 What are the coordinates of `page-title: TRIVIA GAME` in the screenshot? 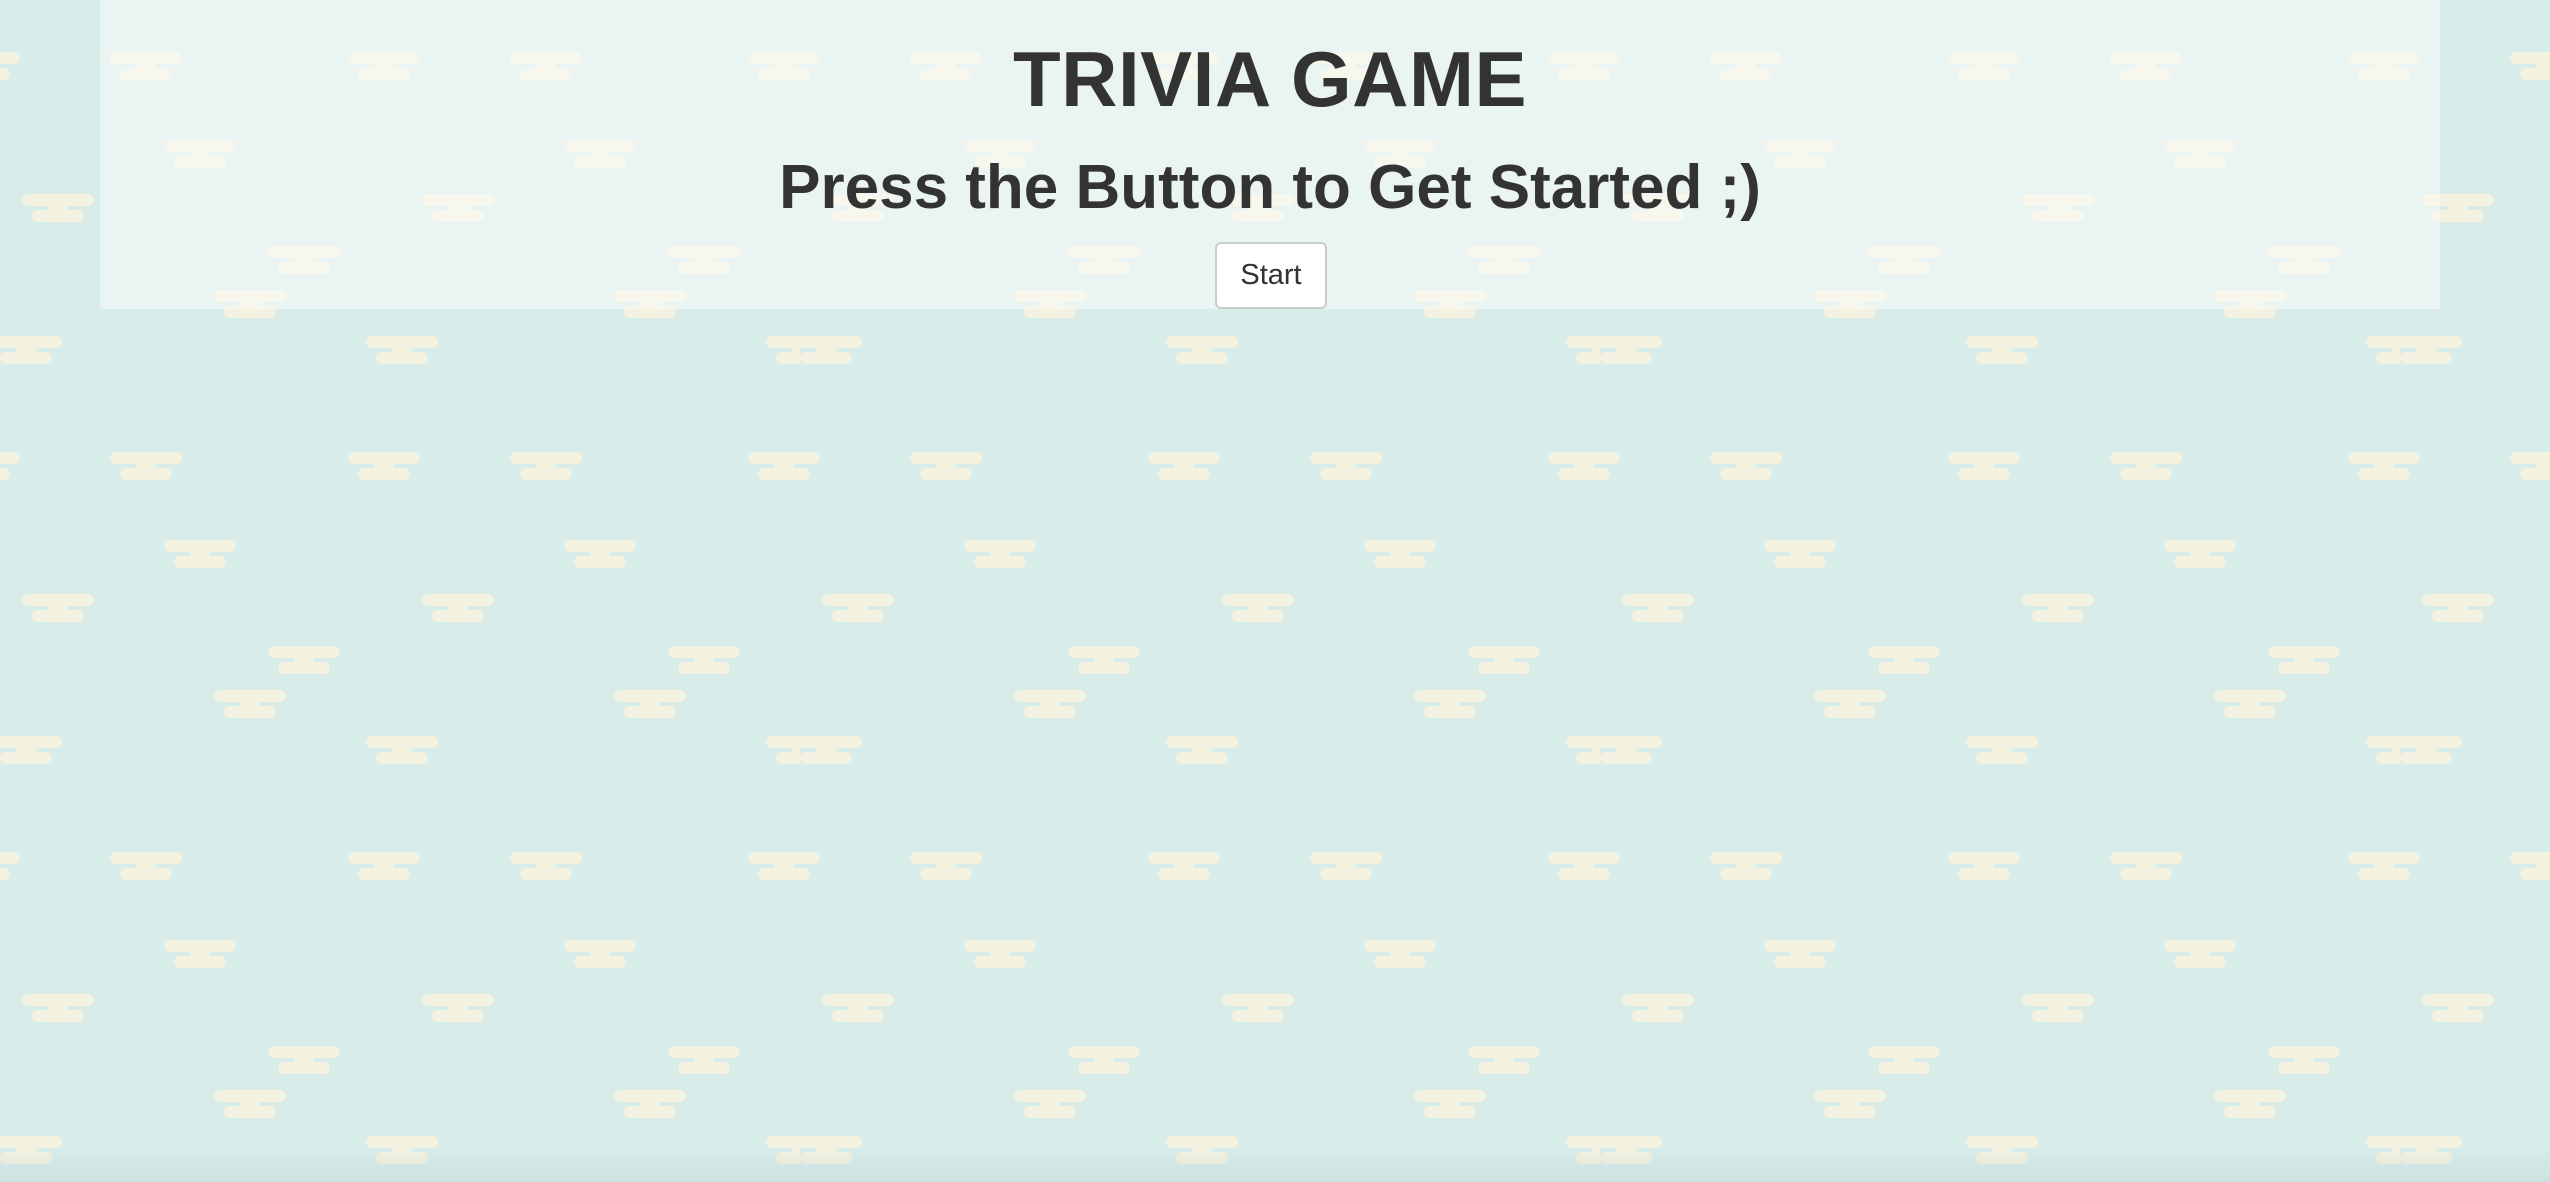 It's located at (1270, 79).